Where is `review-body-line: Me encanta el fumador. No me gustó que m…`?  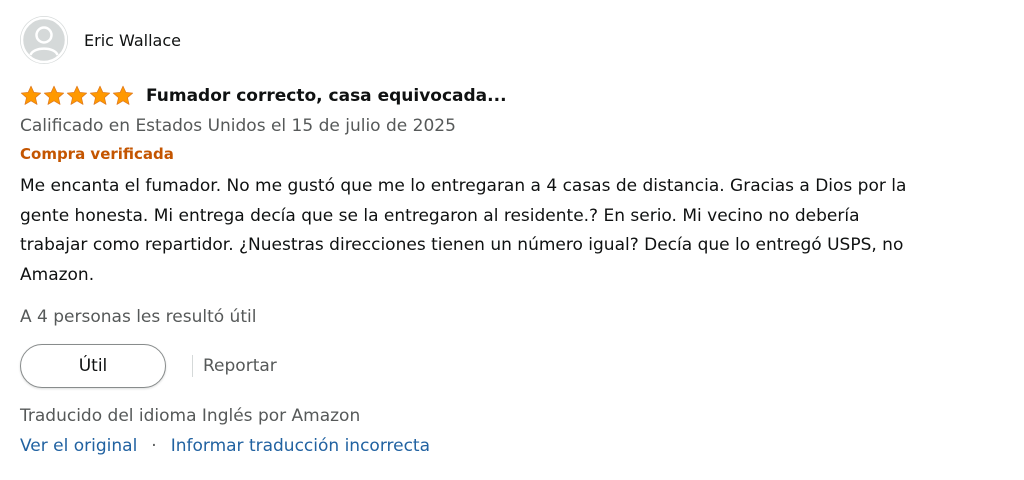
review-body-line: Me encanta el fumador. No me gustó que m… is located at coordinates (463, 186).